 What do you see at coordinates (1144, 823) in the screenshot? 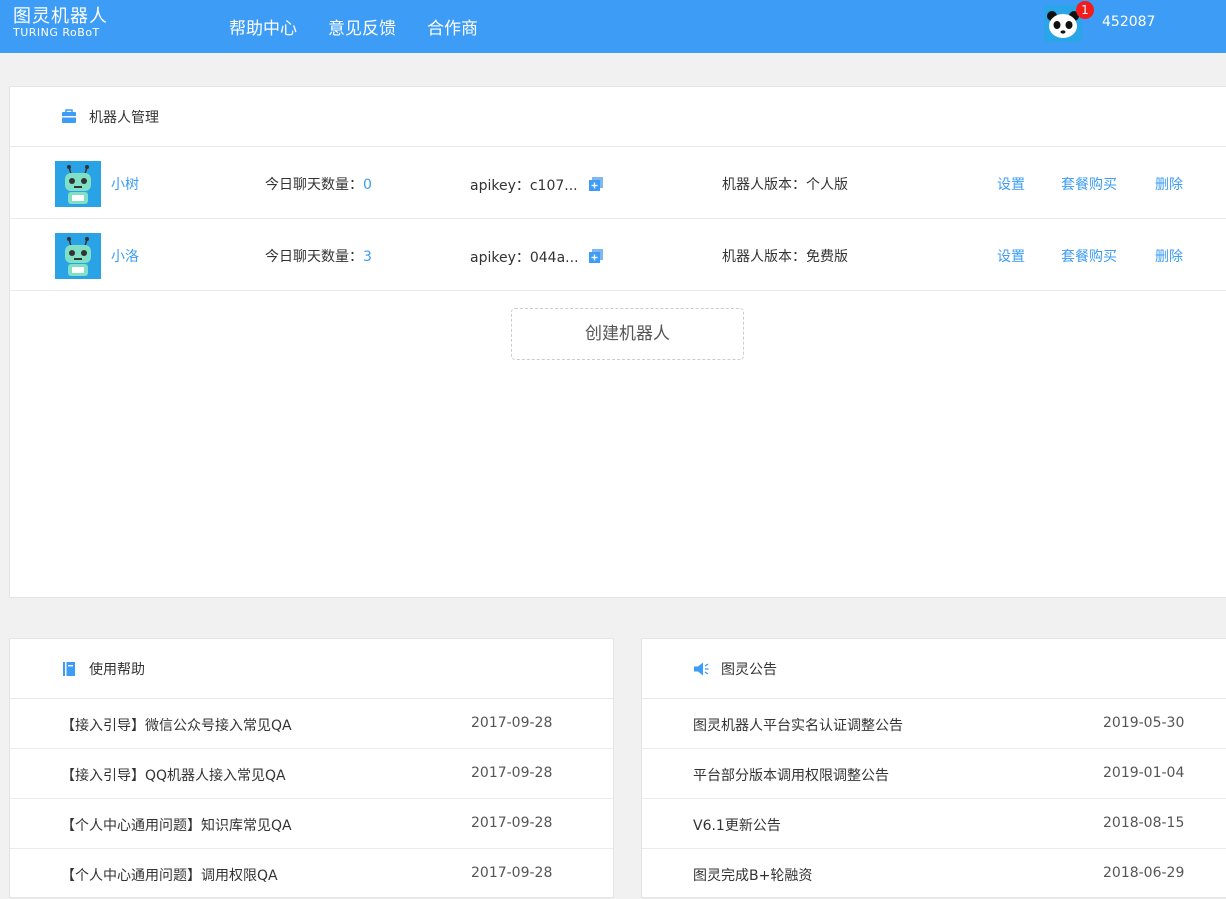
I see `notice-item-date: 2018-08-15` at bounding box center [1144, 823].